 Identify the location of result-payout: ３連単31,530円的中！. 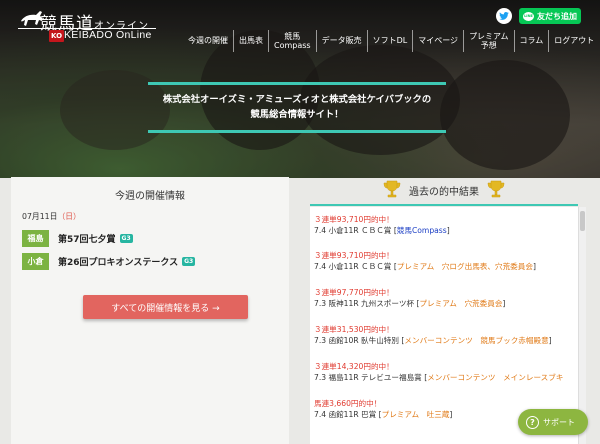
(354, 329).